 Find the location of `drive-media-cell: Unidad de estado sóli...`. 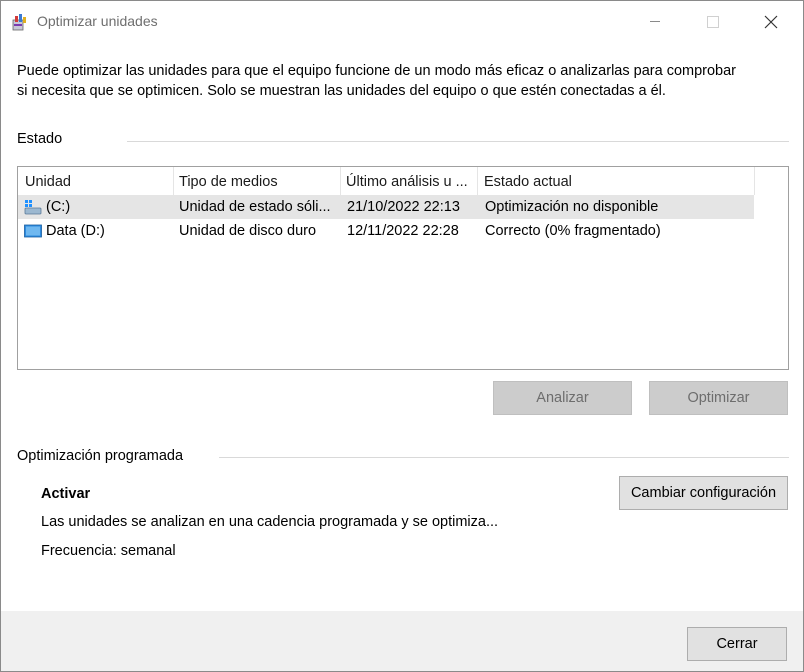

drive-media-cell: Unidad de estado sóli... is located at coordinates (255, 207).